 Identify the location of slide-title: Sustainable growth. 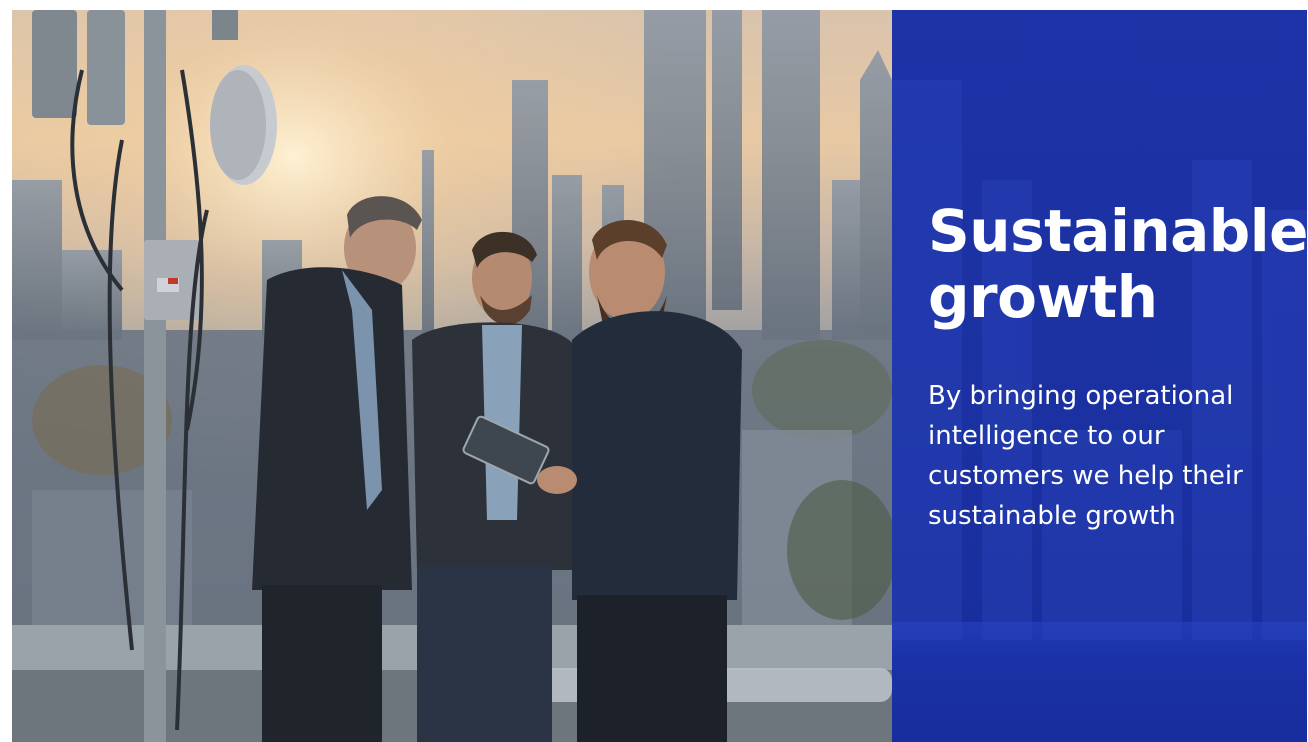
(1117, 264).